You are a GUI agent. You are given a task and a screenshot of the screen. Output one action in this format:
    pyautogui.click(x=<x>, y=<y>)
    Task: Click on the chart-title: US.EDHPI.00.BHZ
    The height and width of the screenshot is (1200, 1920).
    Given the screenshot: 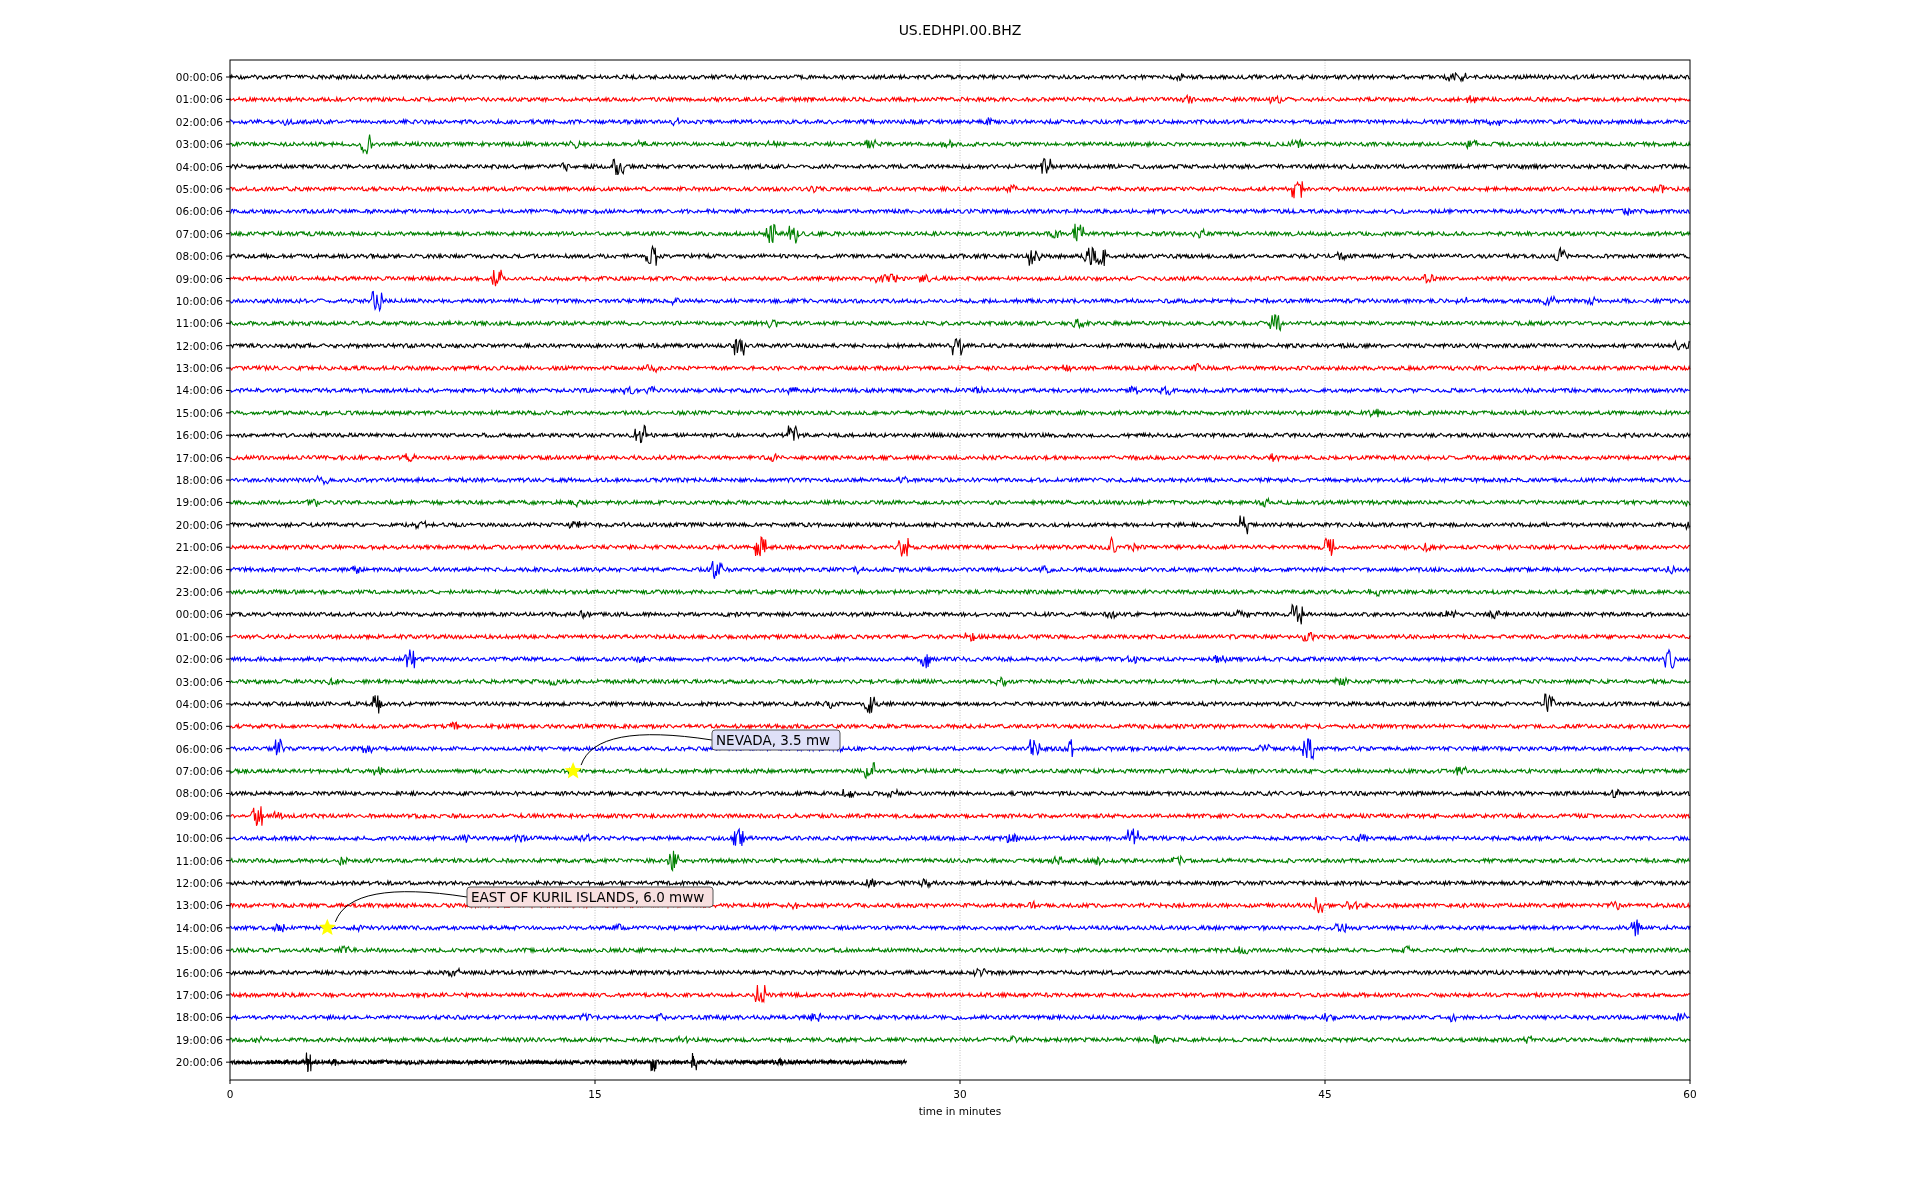 What is the action you would take?
    pyautogui.click(x=960, y=30)
    